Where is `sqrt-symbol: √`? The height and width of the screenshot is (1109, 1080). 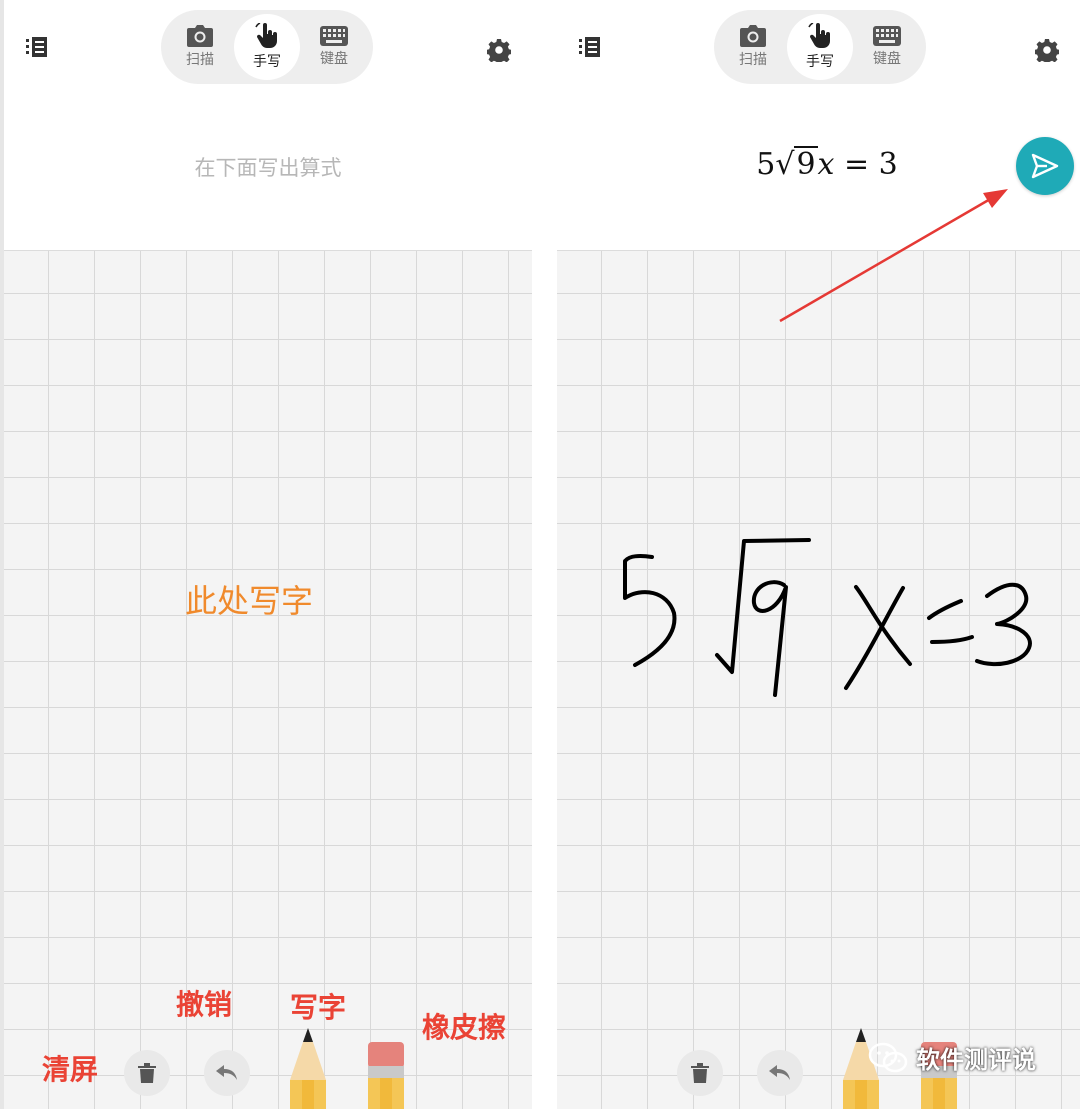 sqrt-symbol: √ is located at coordinates (785, 164).